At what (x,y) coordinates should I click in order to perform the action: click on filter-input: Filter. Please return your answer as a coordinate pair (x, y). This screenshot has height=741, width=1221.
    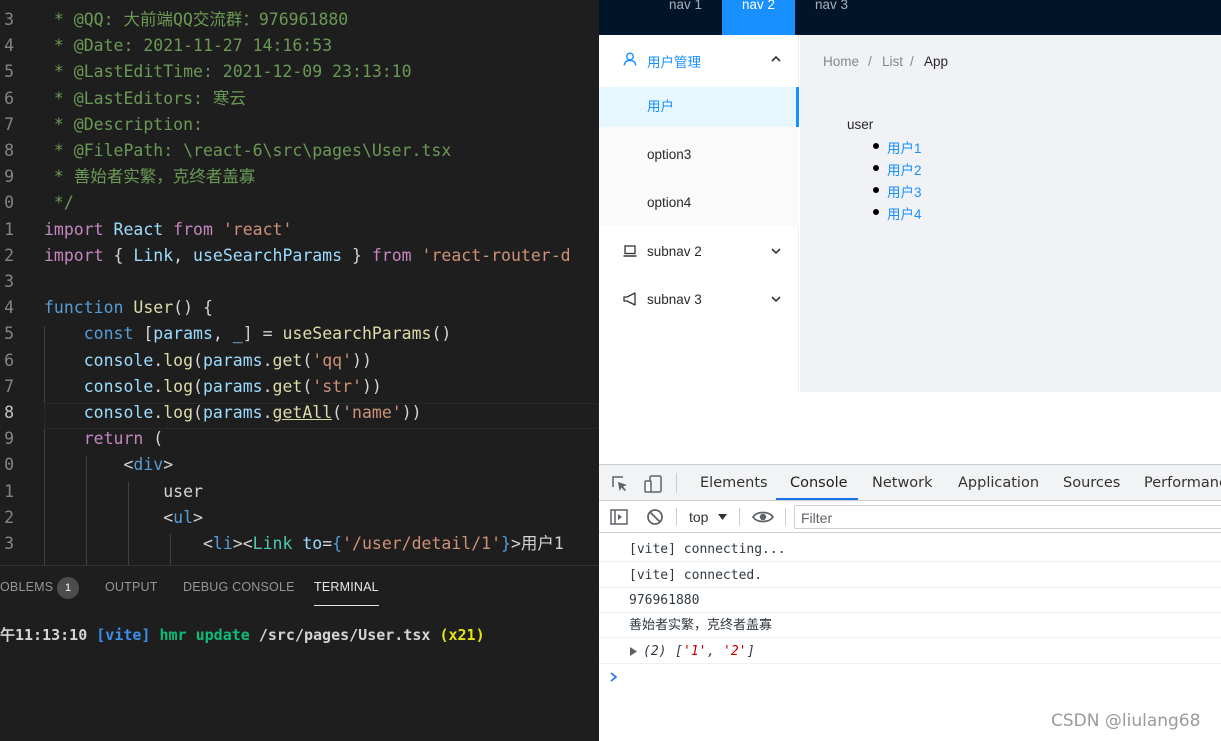
    Looking at the image, I should click on (1007, 517).